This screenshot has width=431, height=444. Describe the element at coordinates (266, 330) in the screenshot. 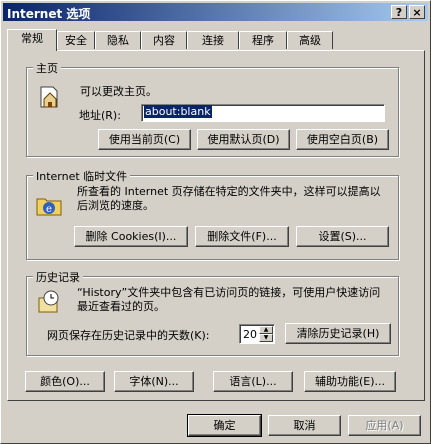

I see `spin-up-icon: ▲` at that location.